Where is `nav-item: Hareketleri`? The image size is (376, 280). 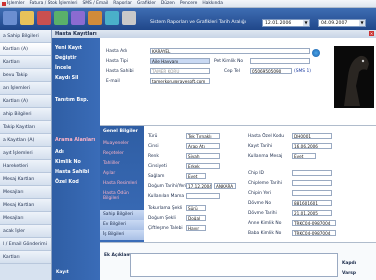
nav-item: Hareketleri is located at coordinates (25, 166).